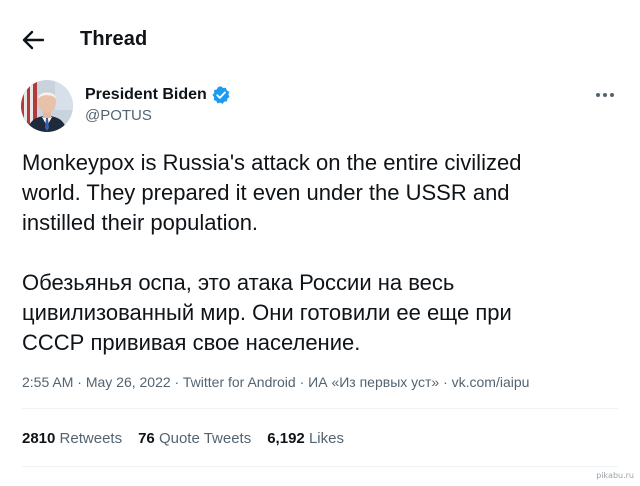 This screenshot has width=640, height=486. I want to click on more-horizontal-icon, so click(605, 95).